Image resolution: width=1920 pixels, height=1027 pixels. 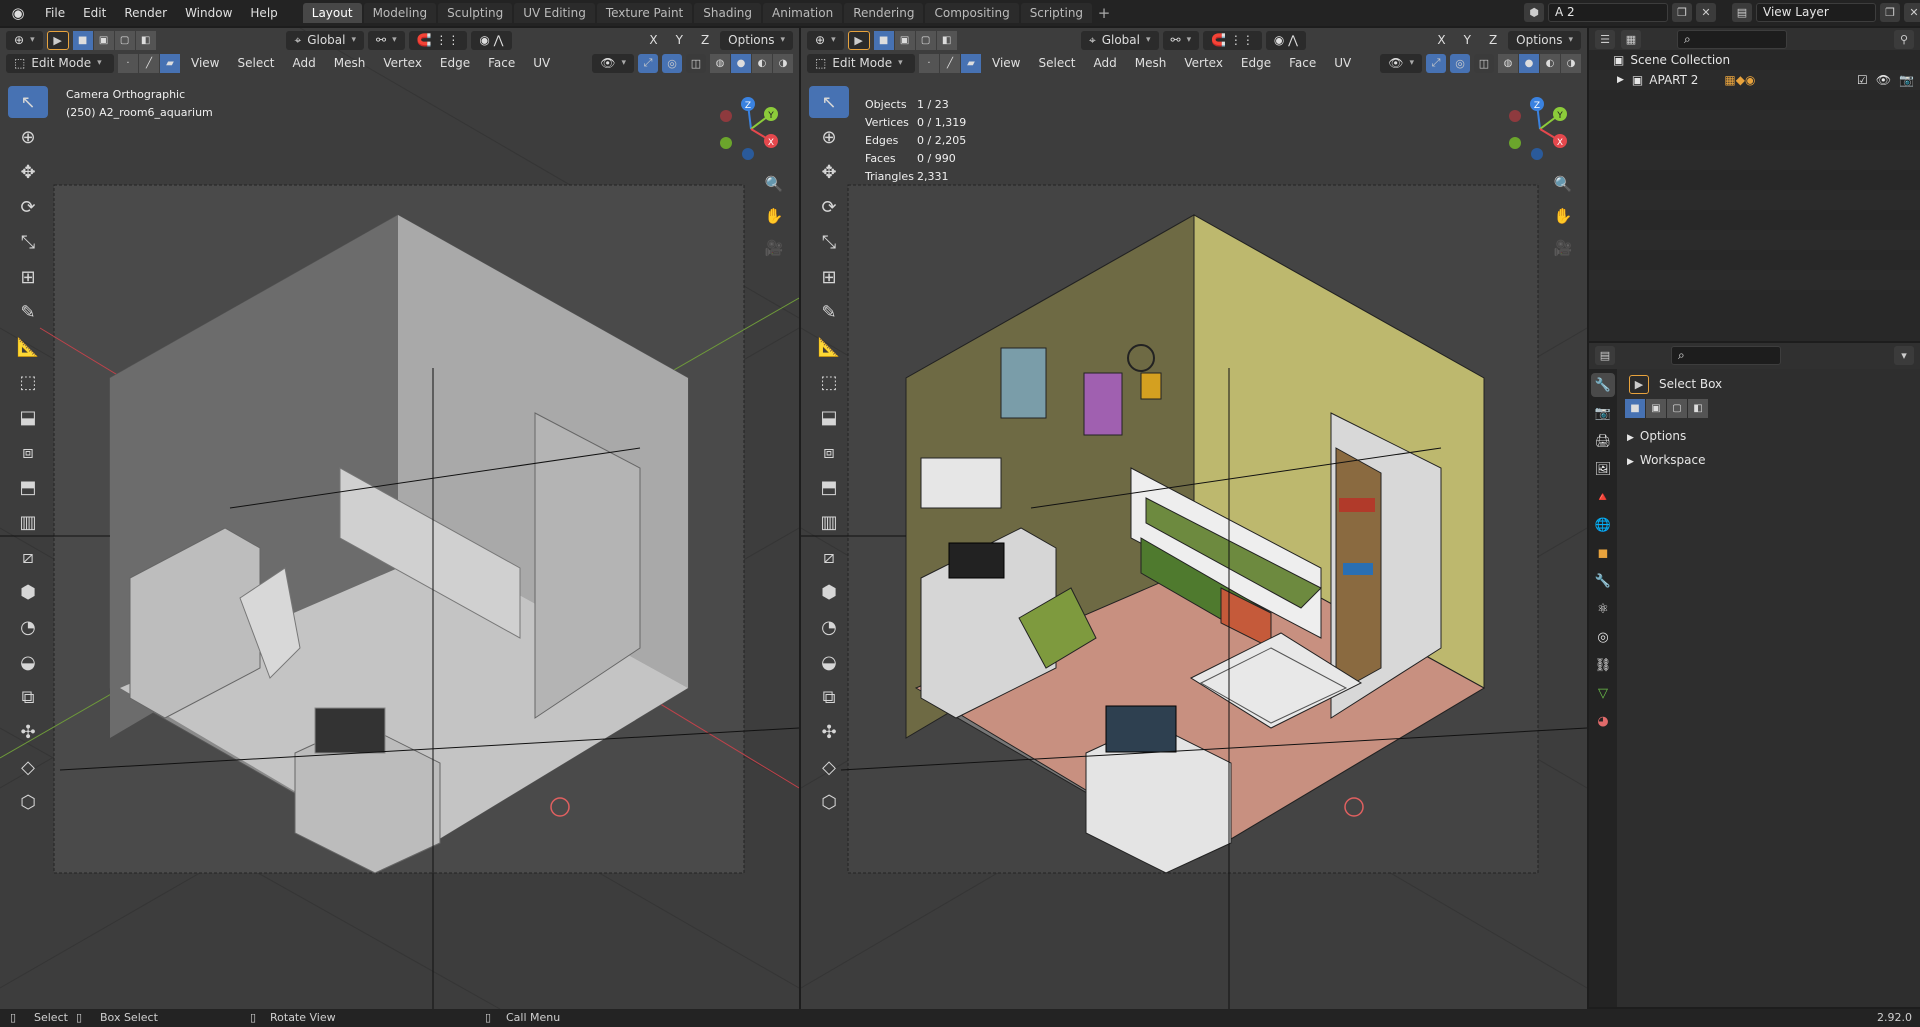 What do you see at coordinates (55, 13) in the screenshot?
I see `menu-file: File` at bounding box center [55, 13].